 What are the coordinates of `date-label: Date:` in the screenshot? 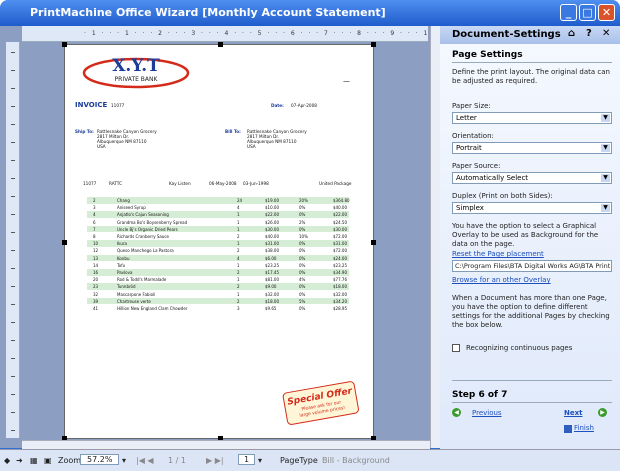 It's located at (277, 105).